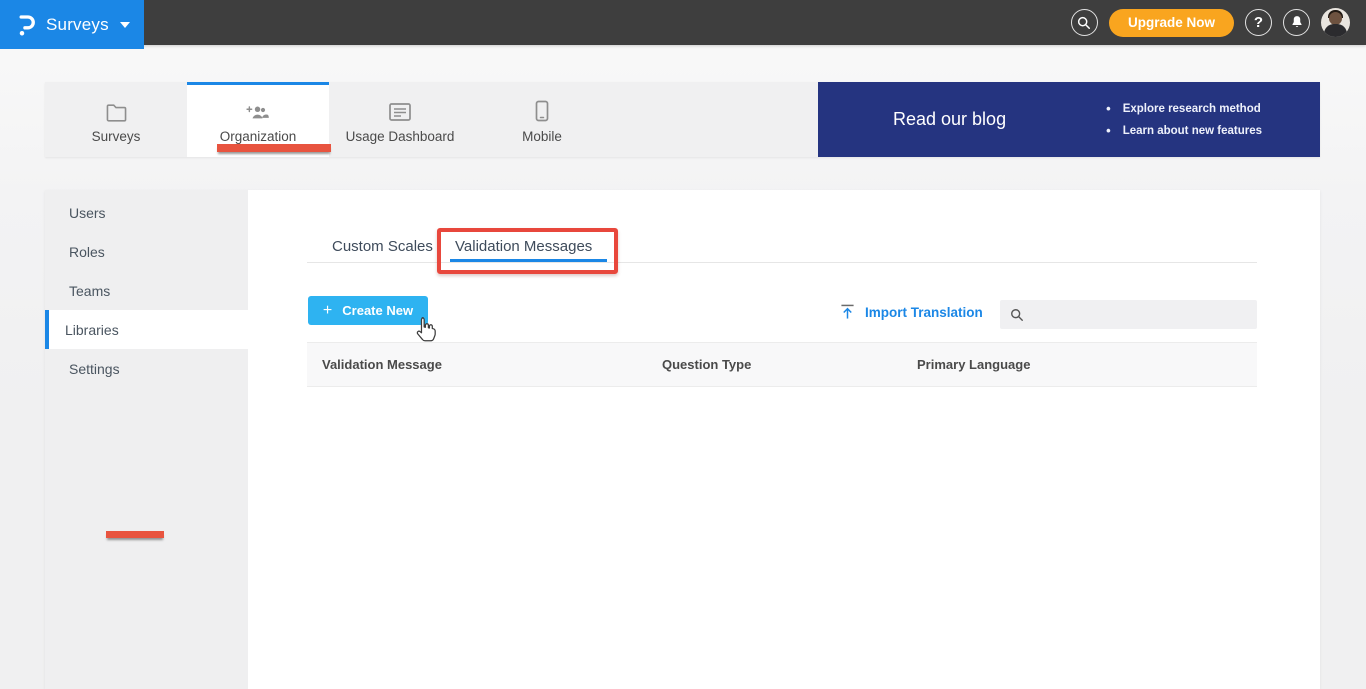  What do you see at coordinates (146, 290) in the screenshot?
I see `sidebar-item-teams: Teams` at bounding box center [146, 290].